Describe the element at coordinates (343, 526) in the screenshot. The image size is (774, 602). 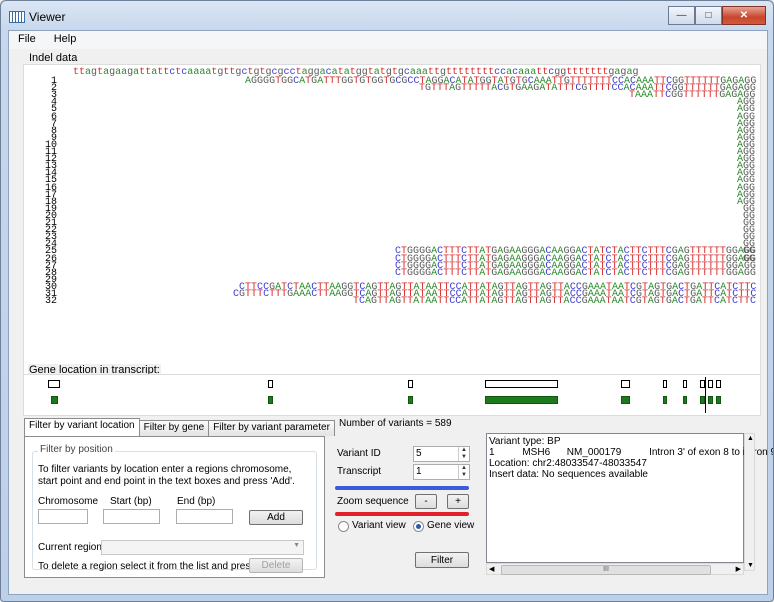
I see `variant-view-radio` at that location.